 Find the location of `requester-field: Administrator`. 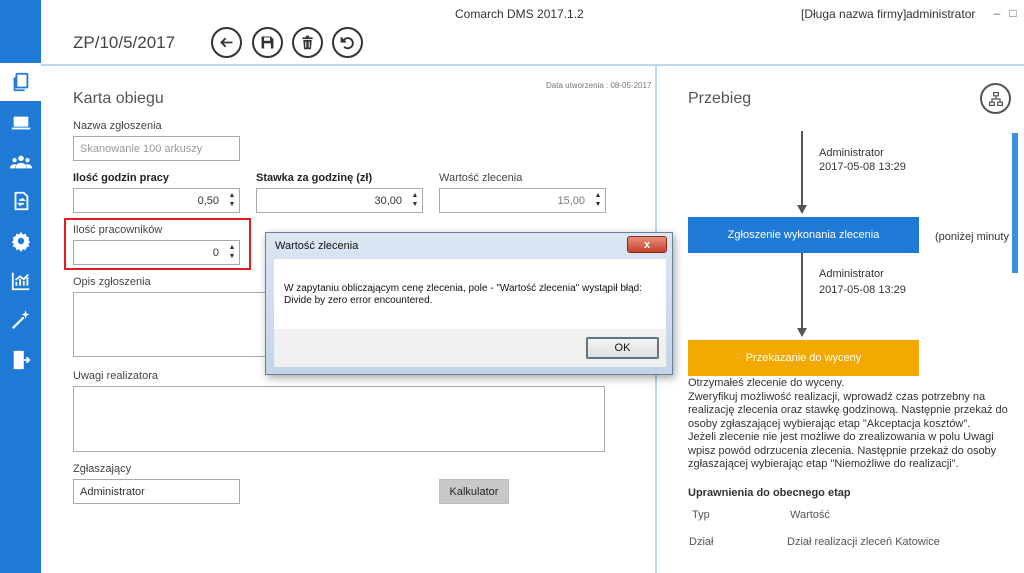

requester-field: Administrator is located at coordinates (156, 491).